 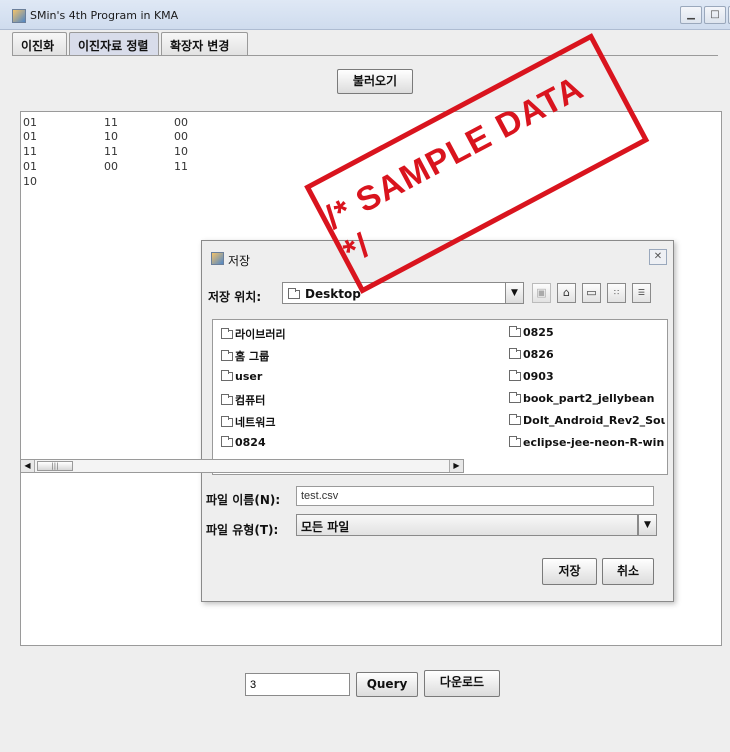 I want to click on file-item: 0903, so click(x=587, y=376).